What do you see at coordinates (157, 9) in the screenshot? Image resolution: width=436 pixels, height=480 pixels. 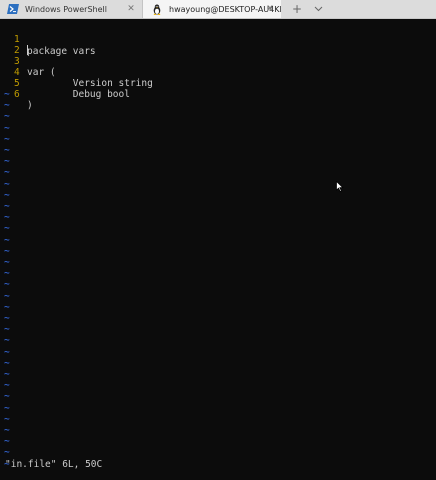 I see `linux-penguin-icon` at bounding box center [157, 9].